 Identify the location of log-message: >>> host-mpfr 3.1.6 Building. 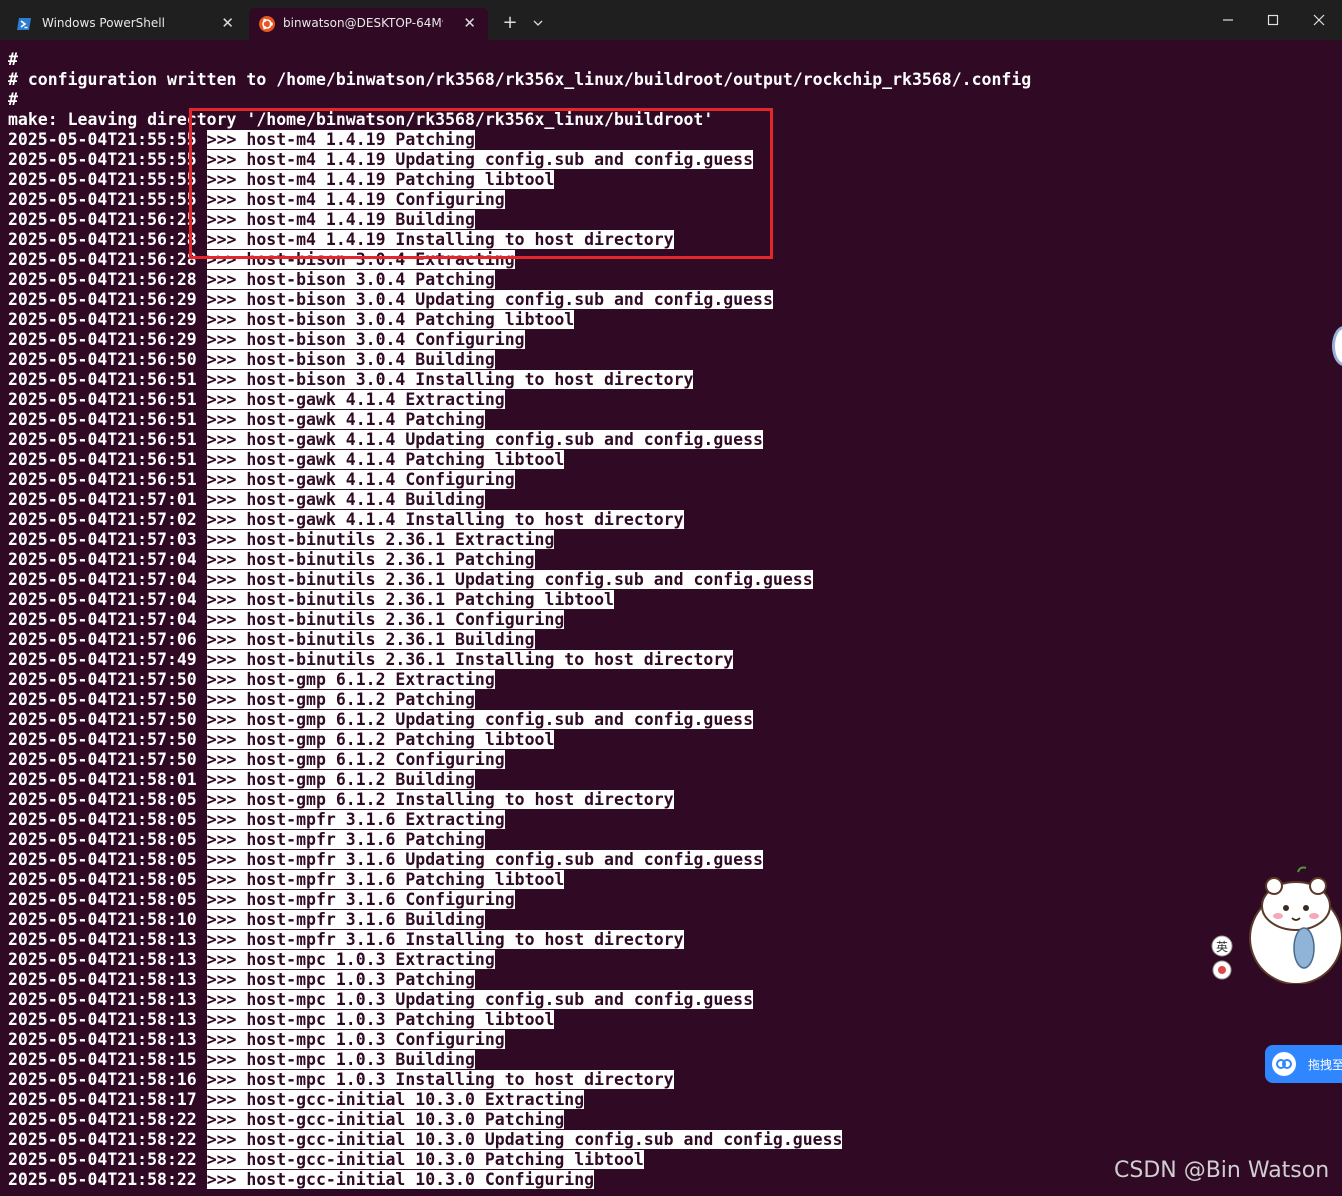
(345, 919).